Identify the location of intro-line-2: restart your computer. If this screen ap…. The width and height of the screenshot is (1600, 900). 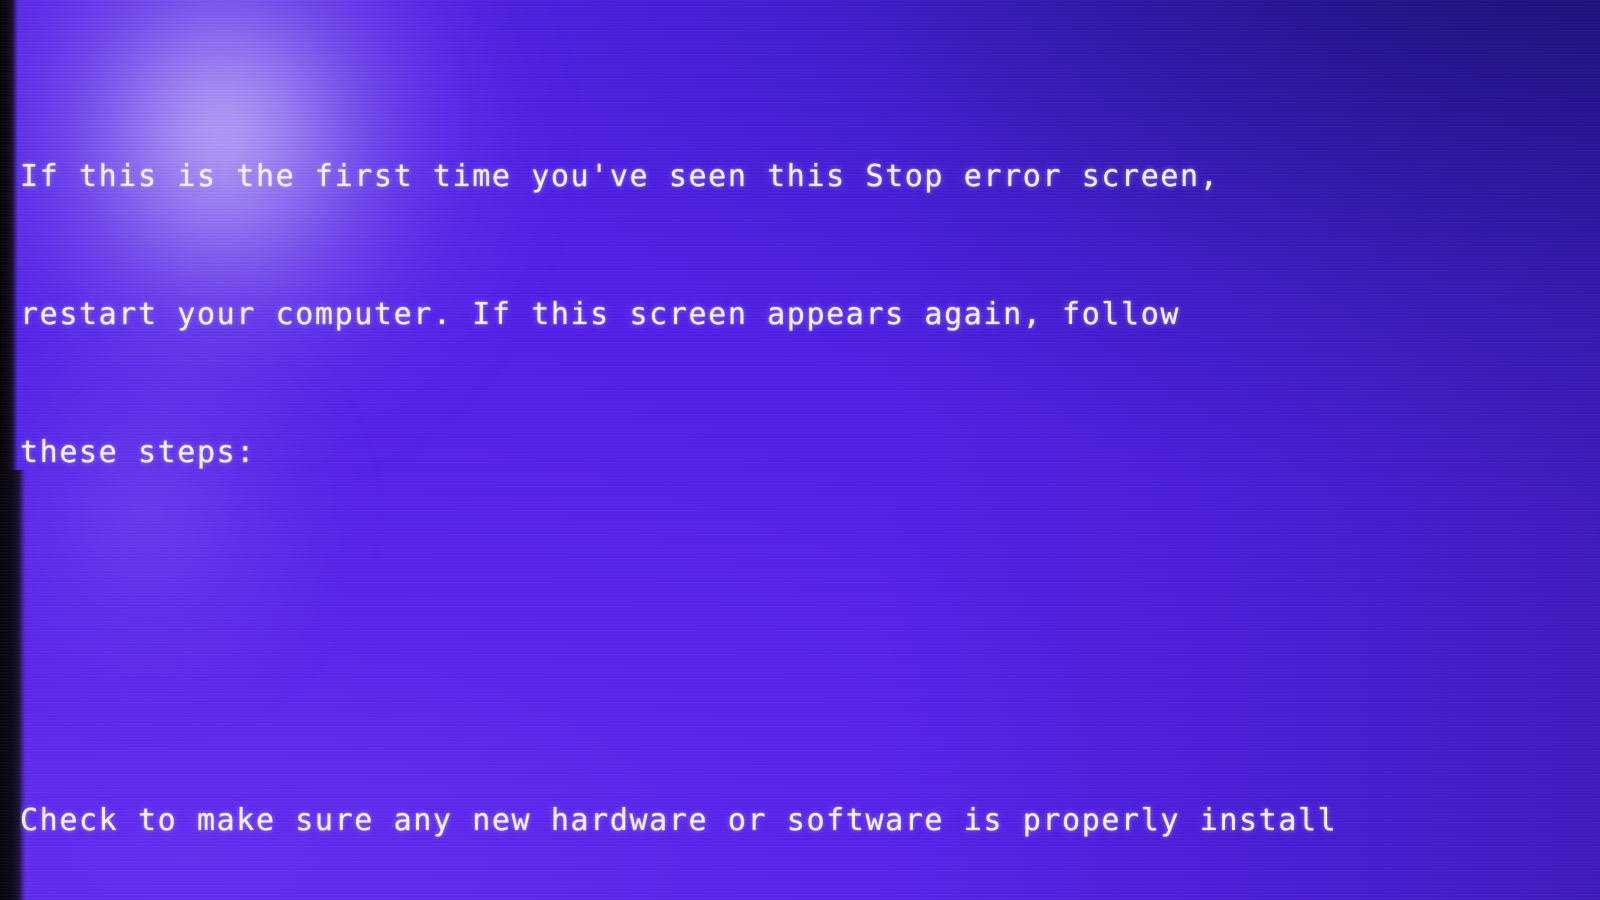
(600, 314).